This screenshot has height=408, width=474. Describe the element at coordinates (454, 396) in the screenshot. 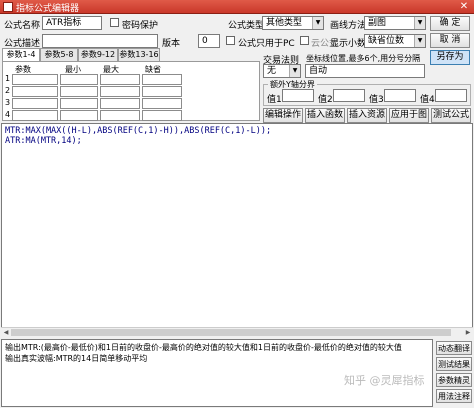

I see `usage-notes-button: 用法注释` at that location.